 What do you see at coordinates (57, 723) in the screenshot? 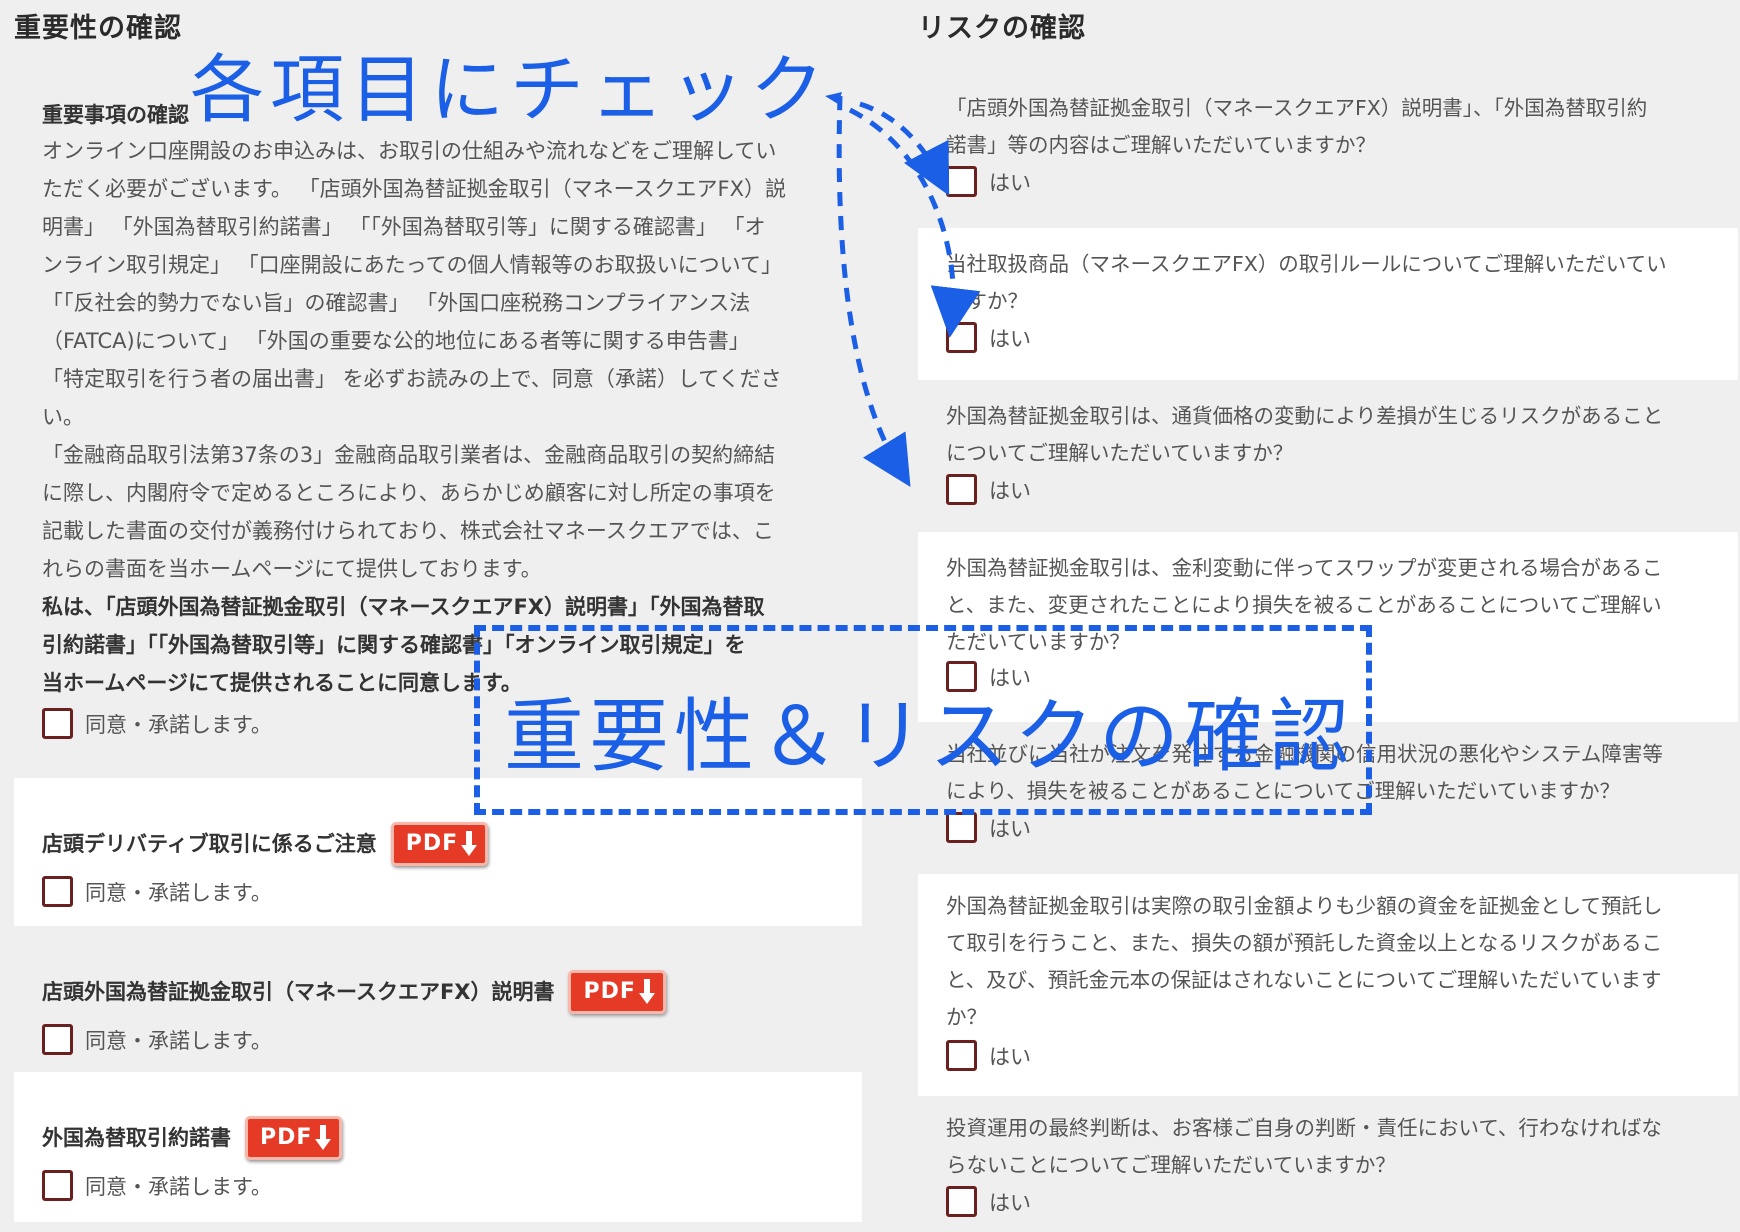
I see `important-consent-checkbox` at bounding box center [57, 723].